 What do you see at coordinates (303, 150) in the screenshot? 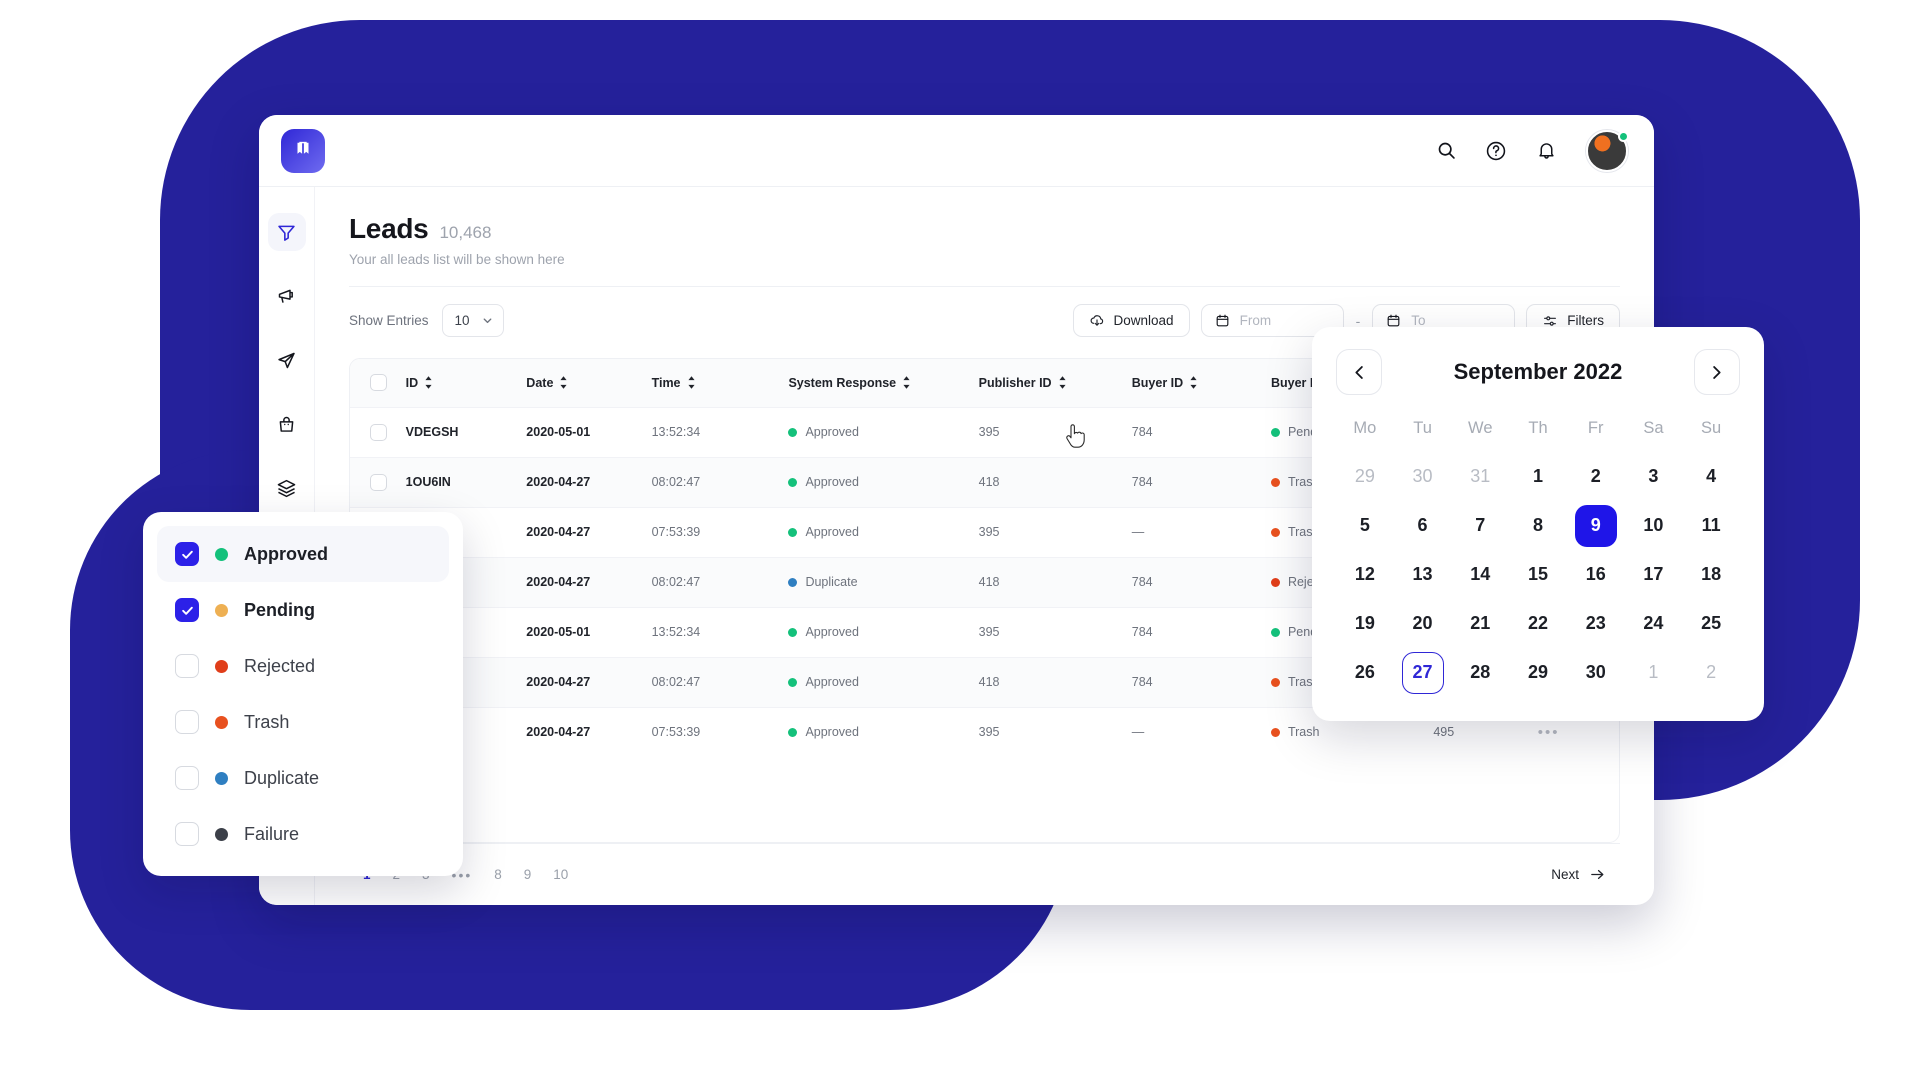
I see `app-logo` at bounding box center [303, 150].